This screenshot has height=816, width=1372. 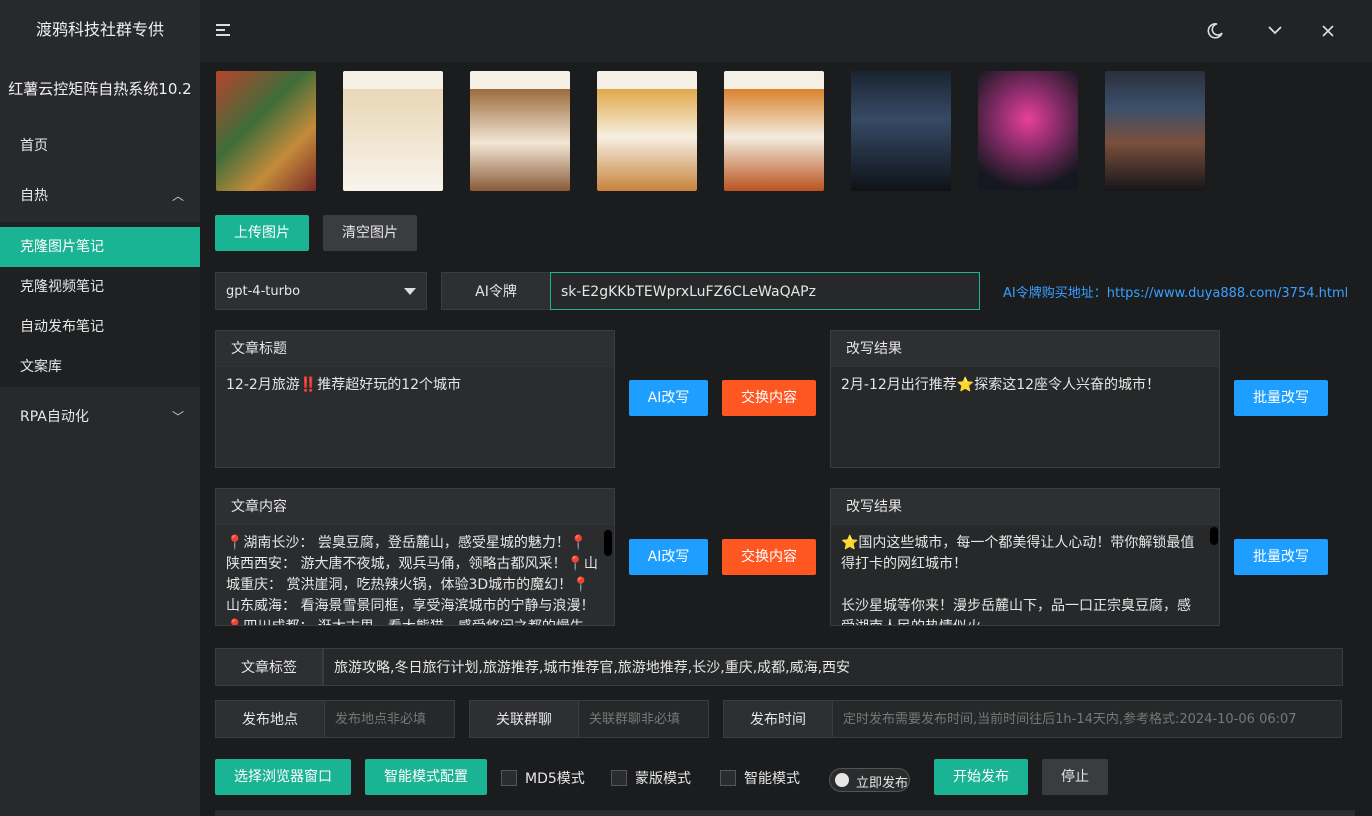 I want to click on caret-down-icon, so click(x=410, y=291).